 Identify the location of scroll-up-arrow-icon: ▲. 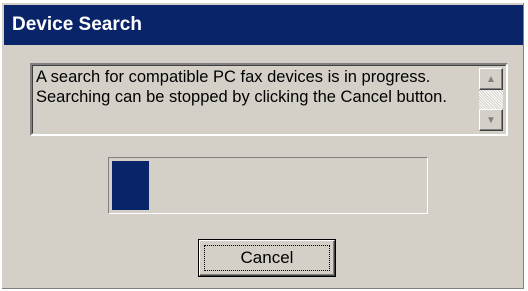
(491, 79).